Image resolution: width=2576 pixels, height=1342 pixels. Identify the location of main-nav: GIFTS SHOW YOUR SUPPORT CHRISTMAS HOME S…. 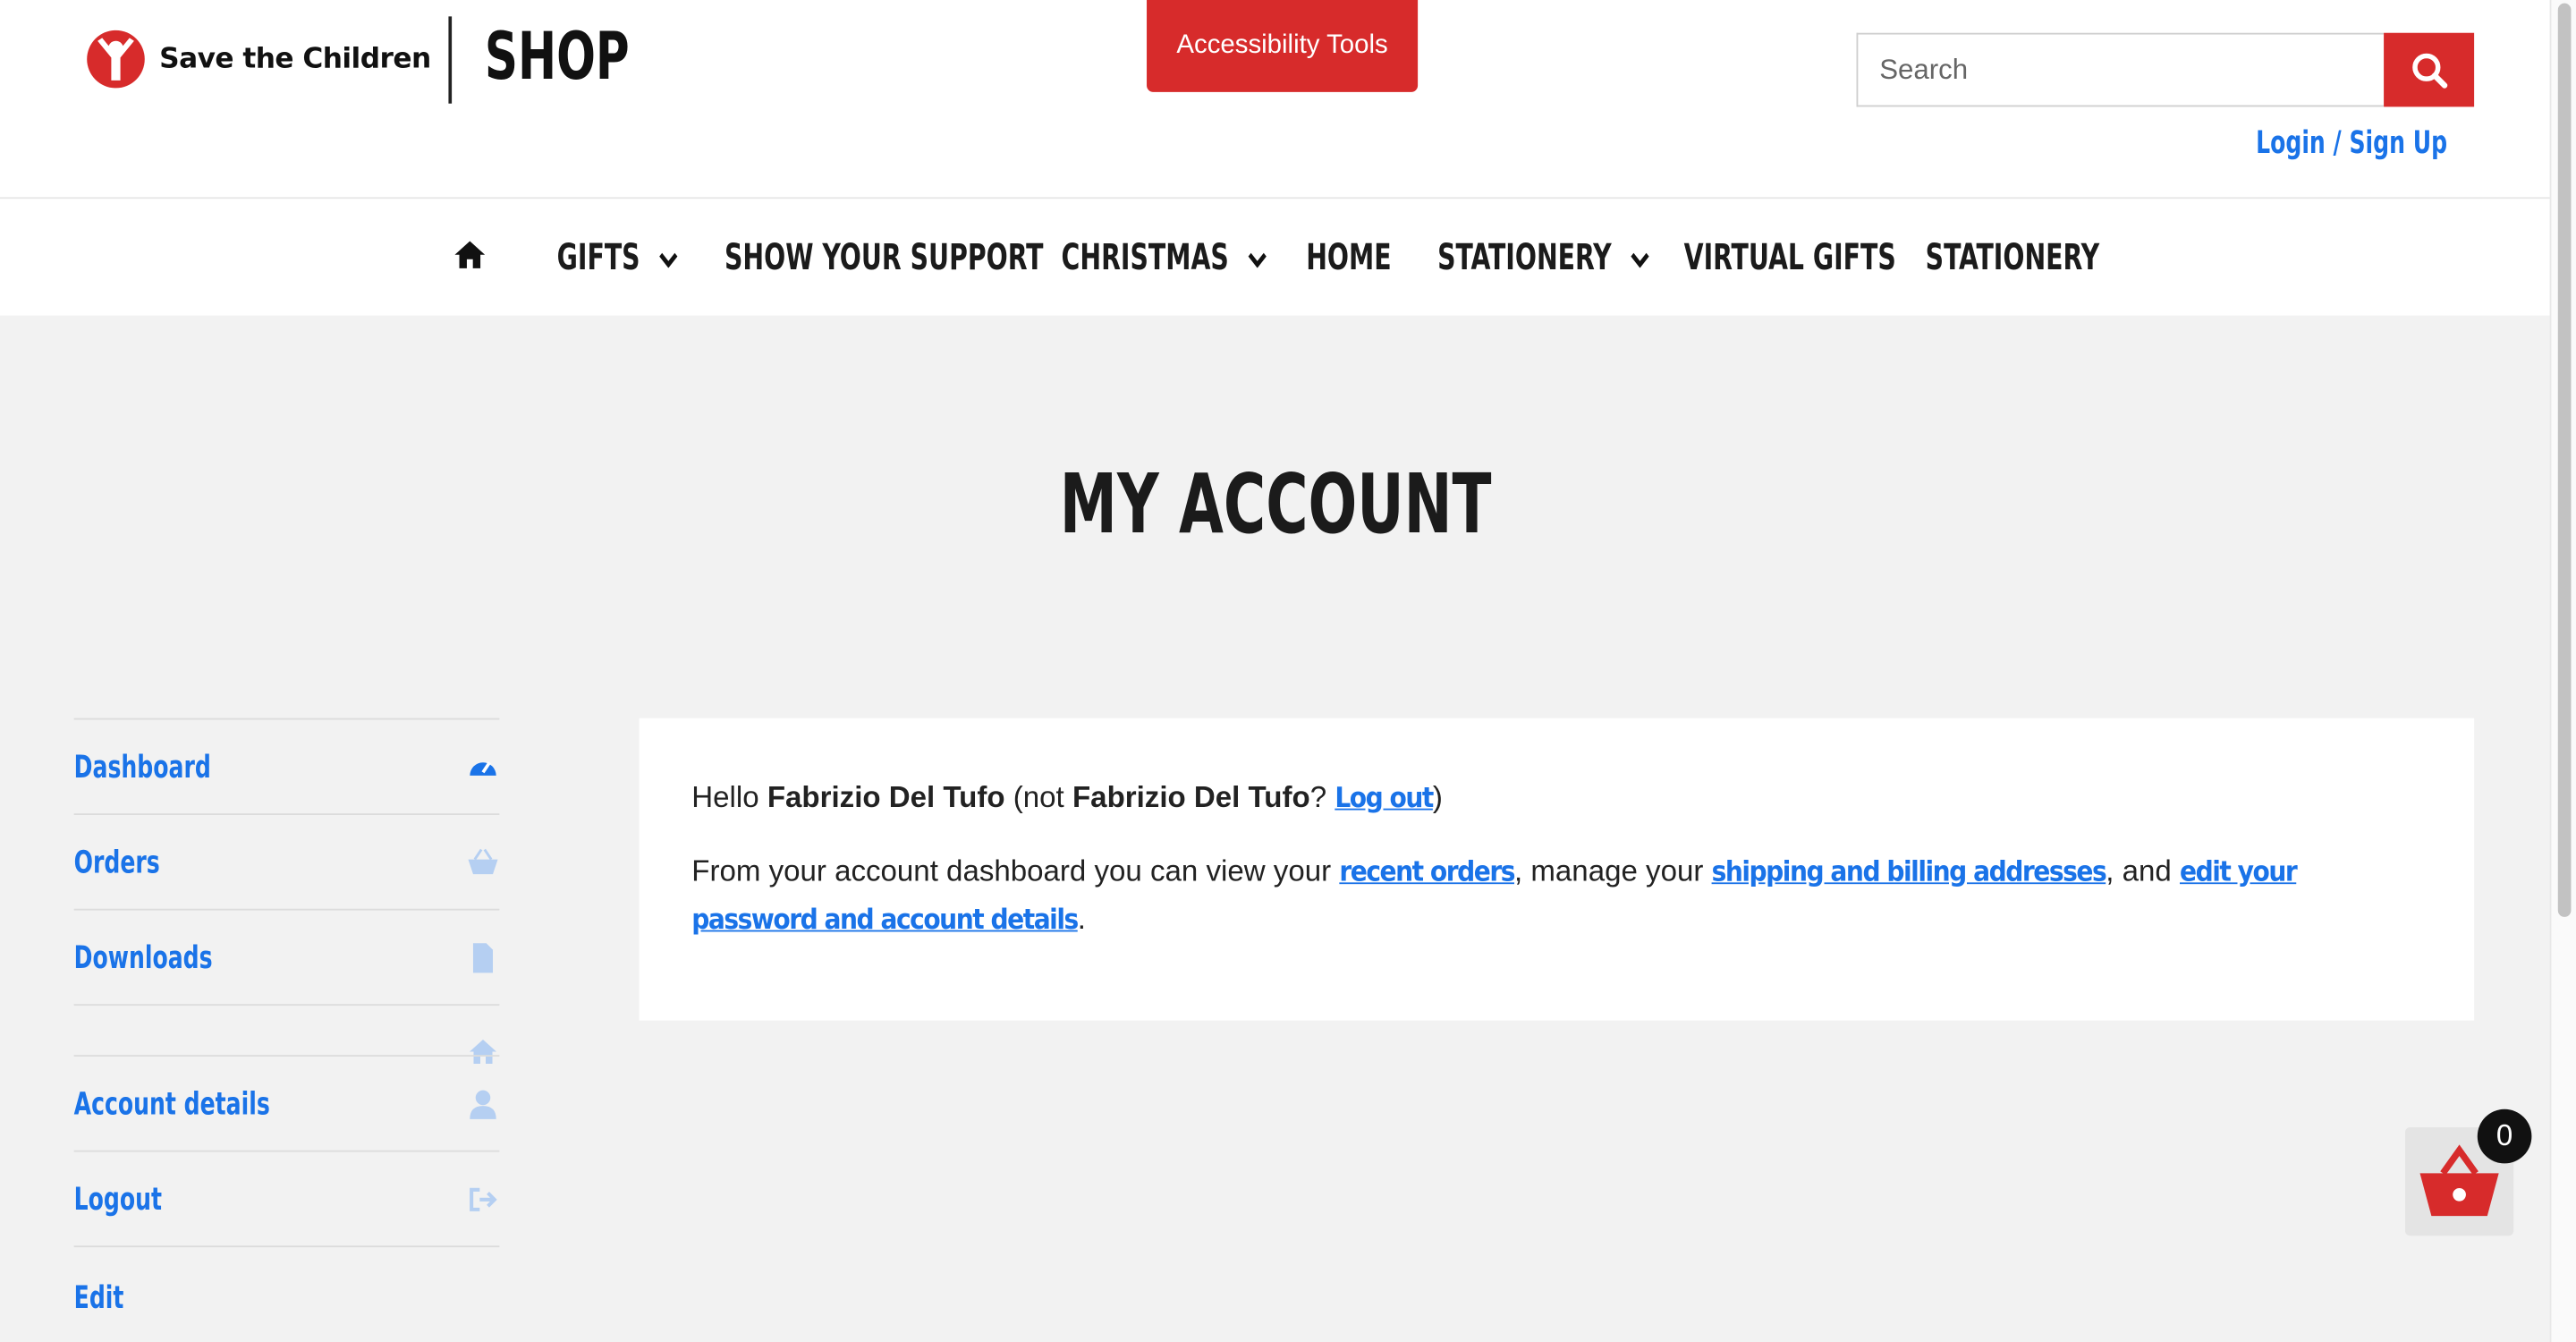
(1275, 258).